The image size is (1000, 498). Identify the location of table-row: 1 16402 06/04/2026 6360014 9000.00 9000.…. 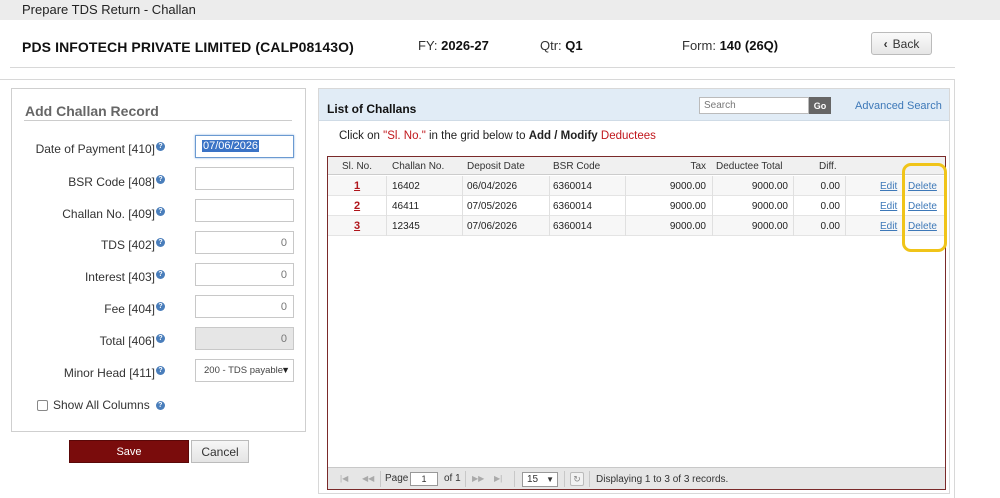
(636, 186).